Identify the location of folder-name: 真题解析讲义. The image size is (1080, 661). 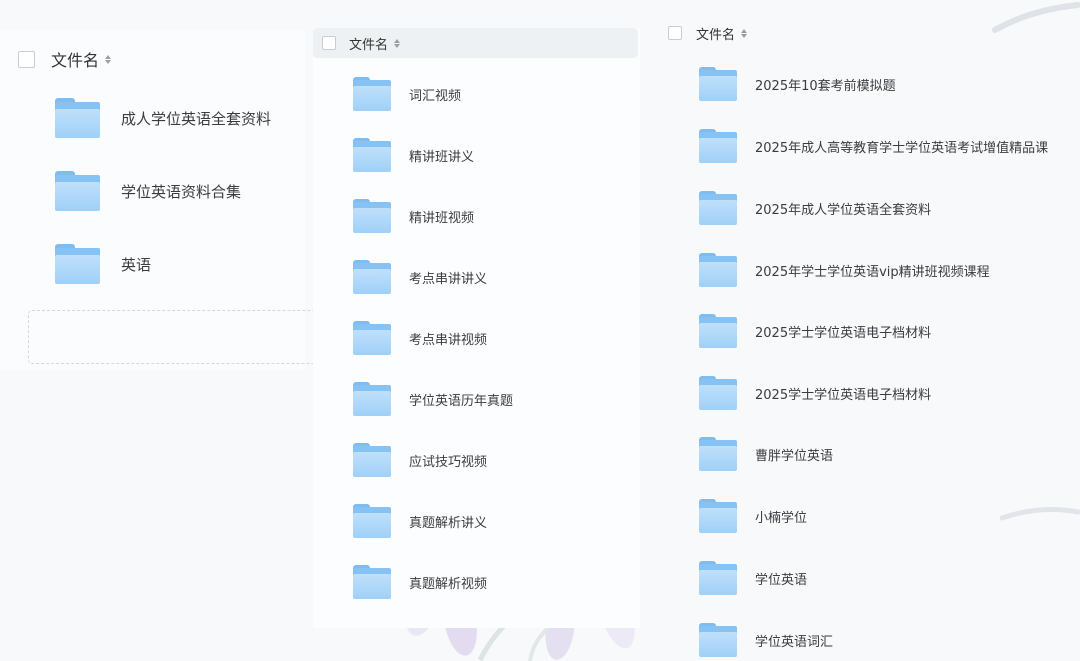
(448, 523).